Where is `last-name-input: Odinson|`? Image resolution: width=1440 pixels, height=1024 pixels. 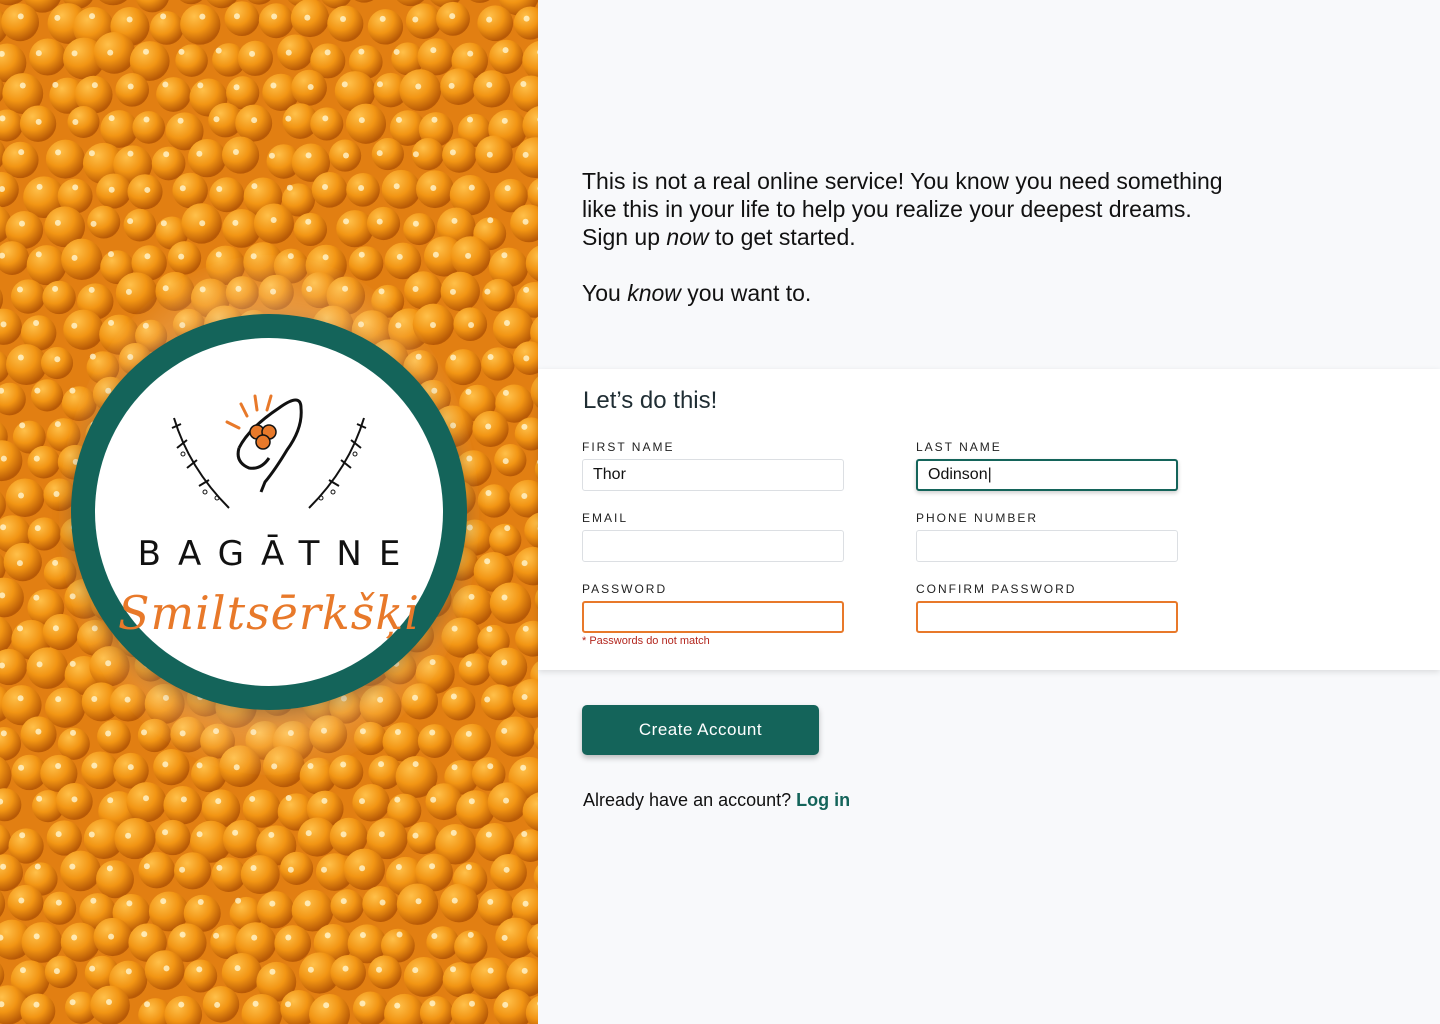 last-name-input: Odinson| is located at coordinates (1047, 475).